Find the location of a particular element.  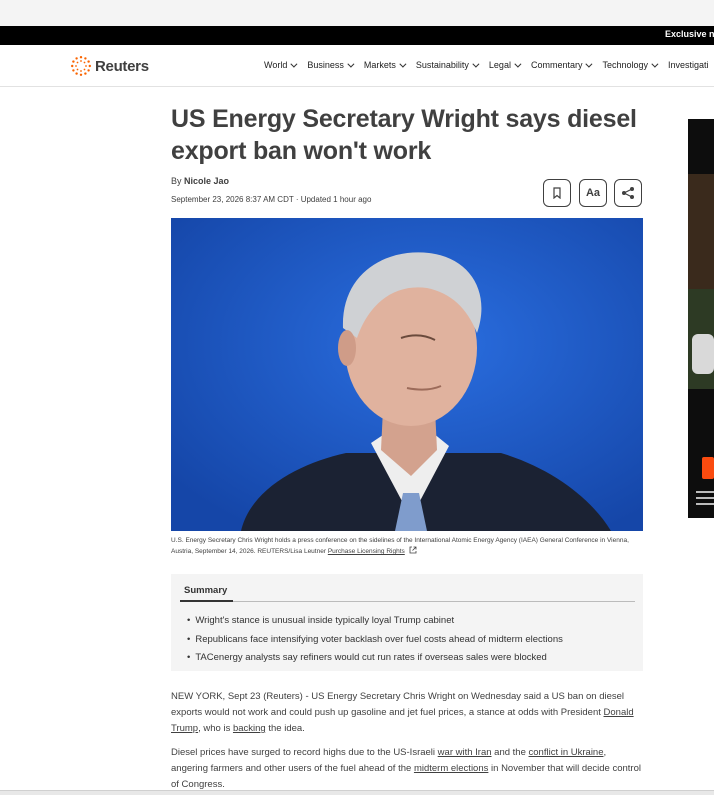

nav-label: Legal is located at coordinates (499, 65).